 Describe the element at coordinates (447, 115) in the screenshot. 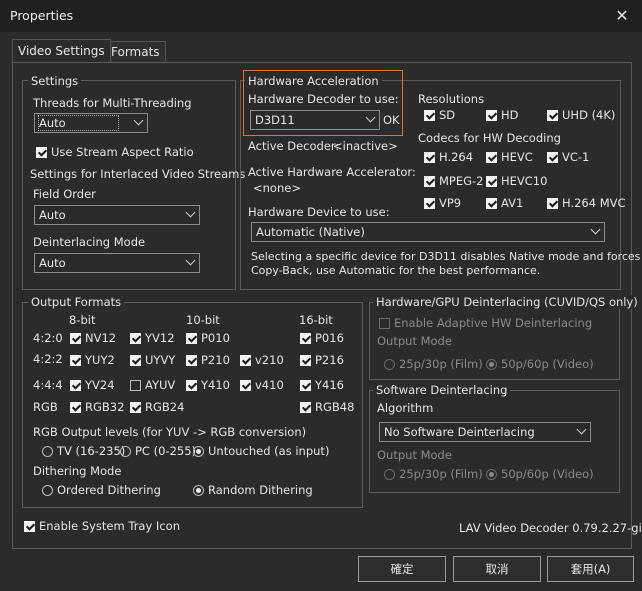

I see `res-sd-label: SD` at that location.